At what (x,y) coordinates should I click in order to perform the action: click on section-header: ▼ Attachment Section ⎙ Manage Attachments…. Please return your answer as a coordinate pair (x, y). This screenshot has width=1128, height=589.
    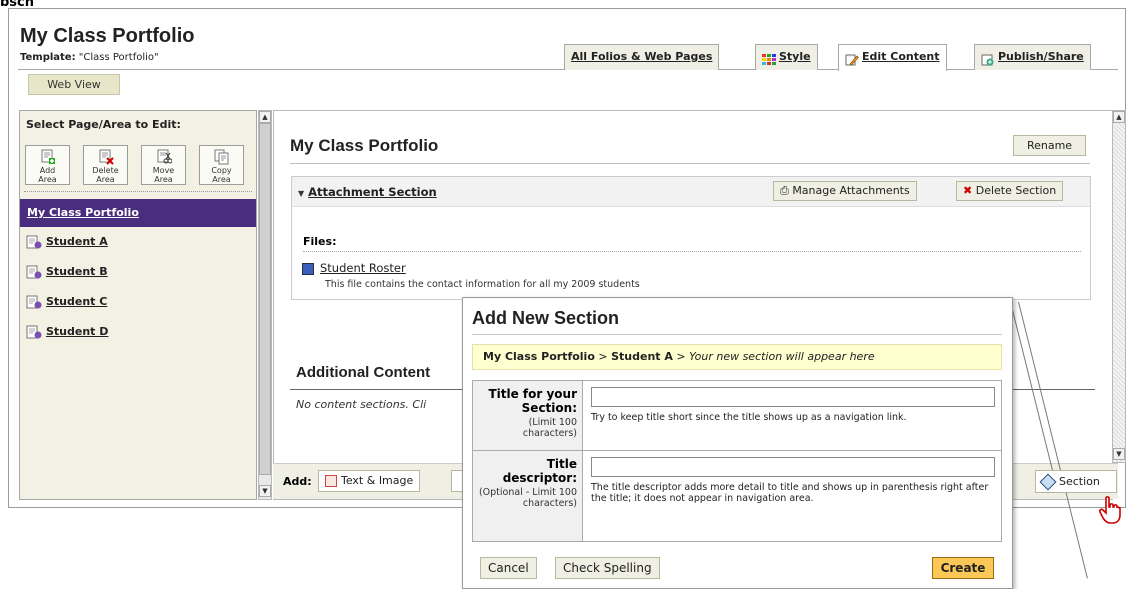
    Looking at the image, I should click on (691, 192).